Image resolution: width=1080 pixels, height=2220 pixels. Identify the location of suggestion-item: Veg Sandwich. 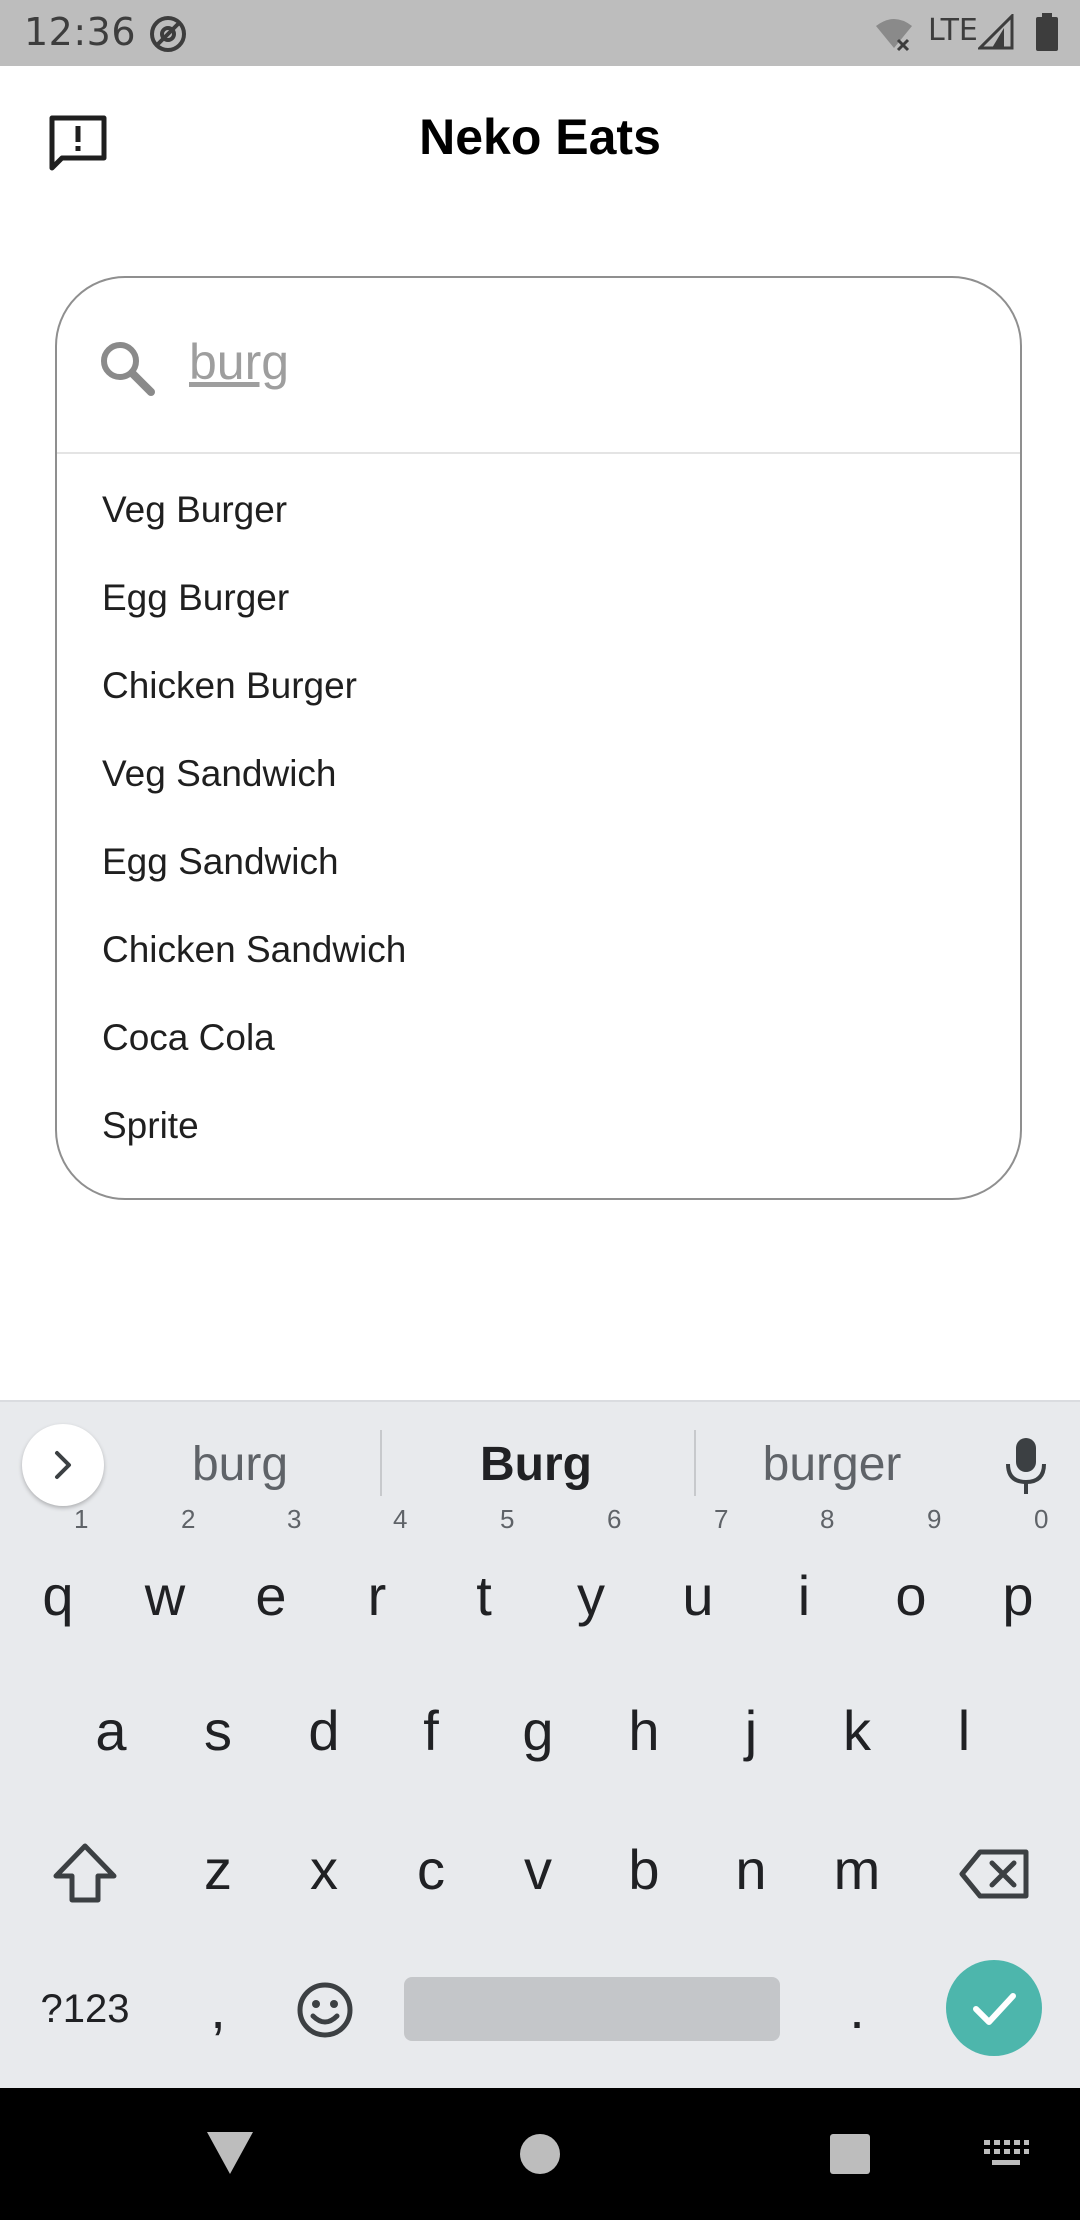
(538, 774).